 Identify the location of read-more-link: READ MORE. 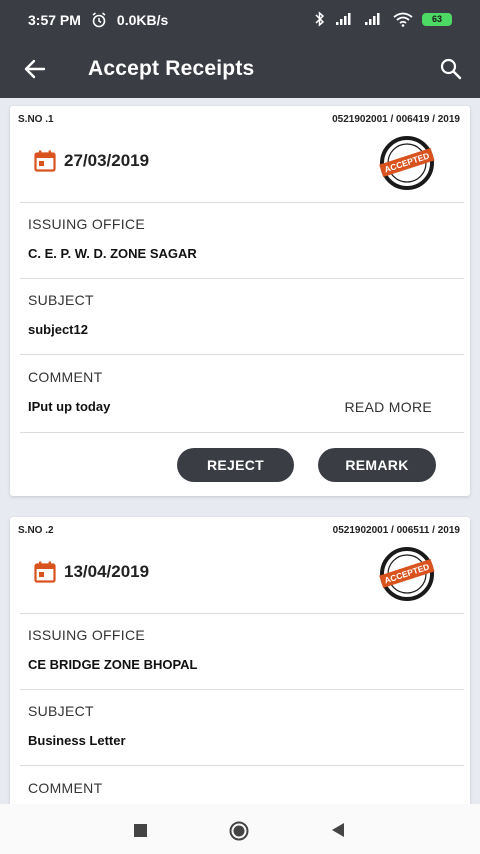
(389, 407).